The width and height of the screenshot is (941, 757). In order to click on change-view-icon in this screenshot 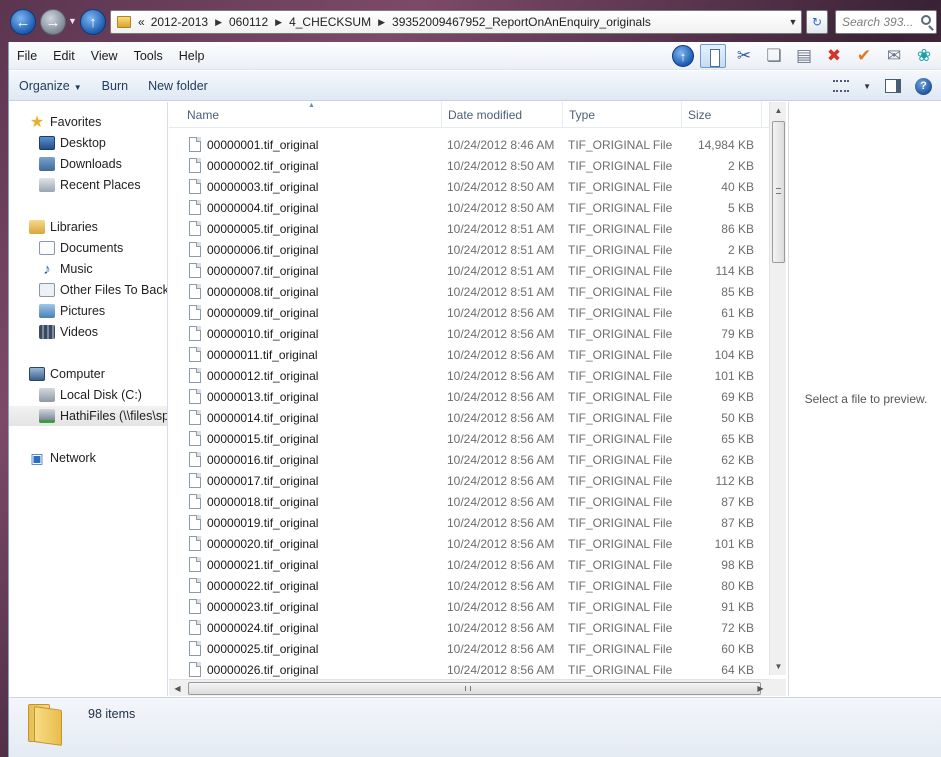, I will do `click(841, 86)`.